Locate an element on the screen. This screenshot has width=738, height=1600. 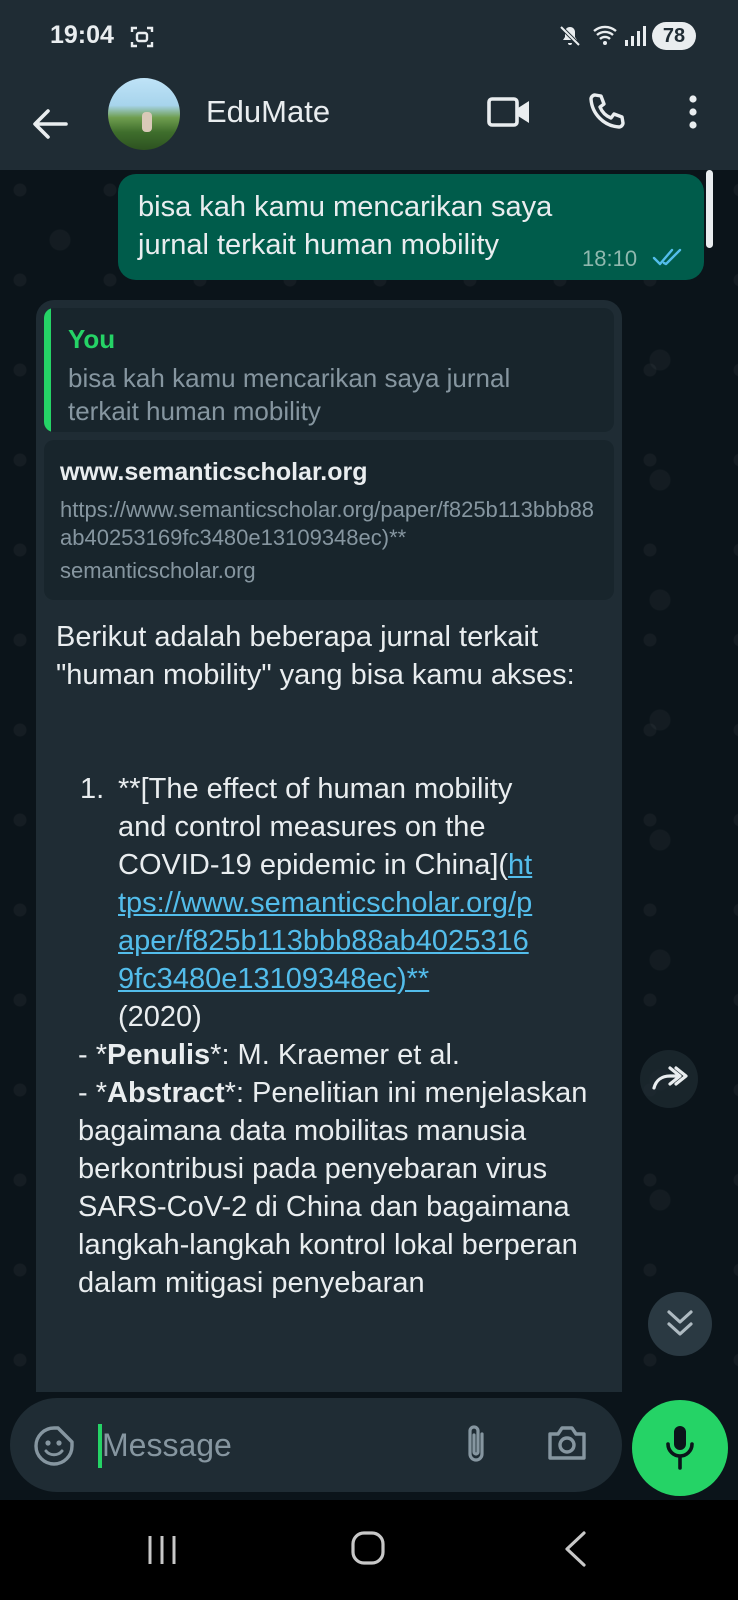
camera-icon is located at coordinates (567, 1443).